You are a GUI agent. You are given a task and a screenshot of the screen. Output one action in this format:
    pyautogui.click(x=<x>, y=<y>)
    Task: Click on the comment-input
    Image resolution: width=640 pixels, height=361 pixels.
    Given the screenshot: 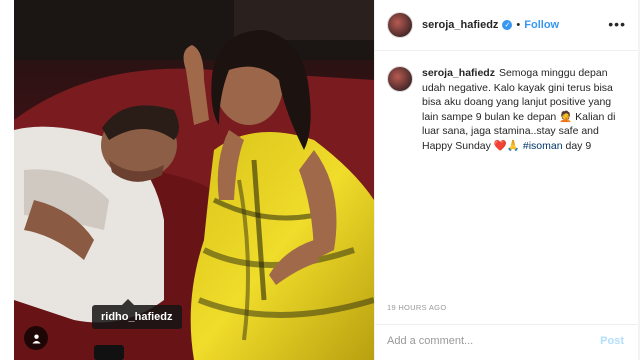 What is the action you would take?
    pyautogui.click(x=484, y=341)
    